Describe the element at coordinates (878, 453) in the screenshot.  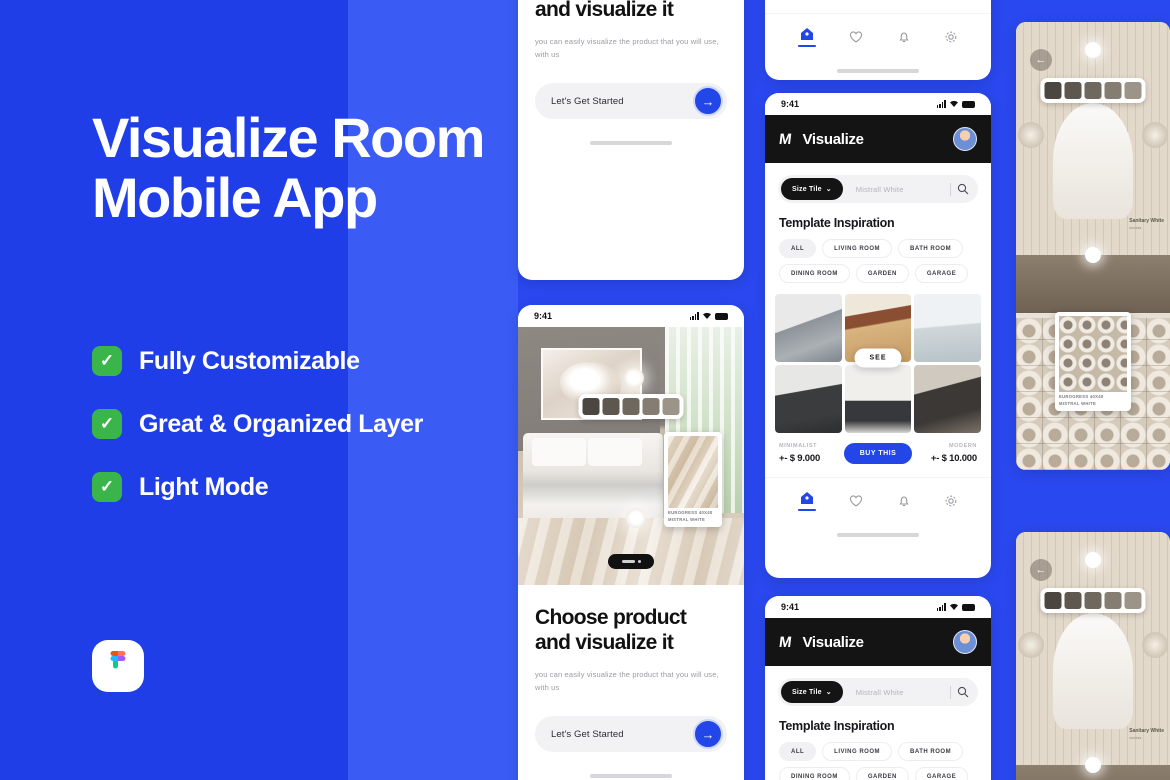
I see `buy-this-button: BUY THIS` at that location.